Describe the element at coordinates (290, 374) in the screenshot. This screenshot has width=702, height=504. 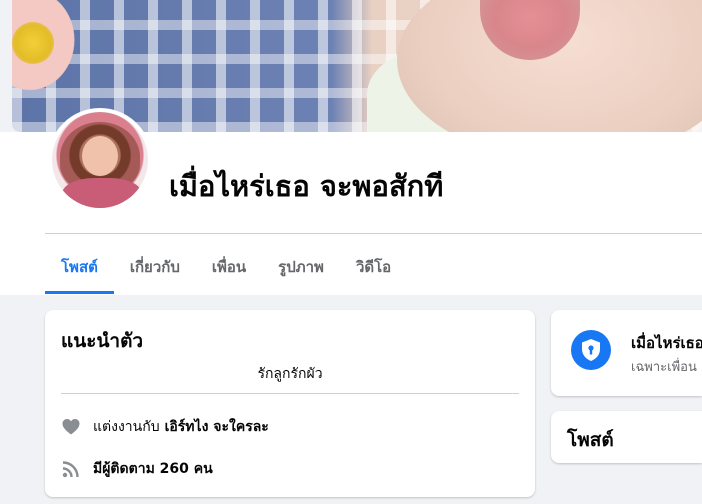
I see `intro-bio: รักลูกรักผัว` at that location.